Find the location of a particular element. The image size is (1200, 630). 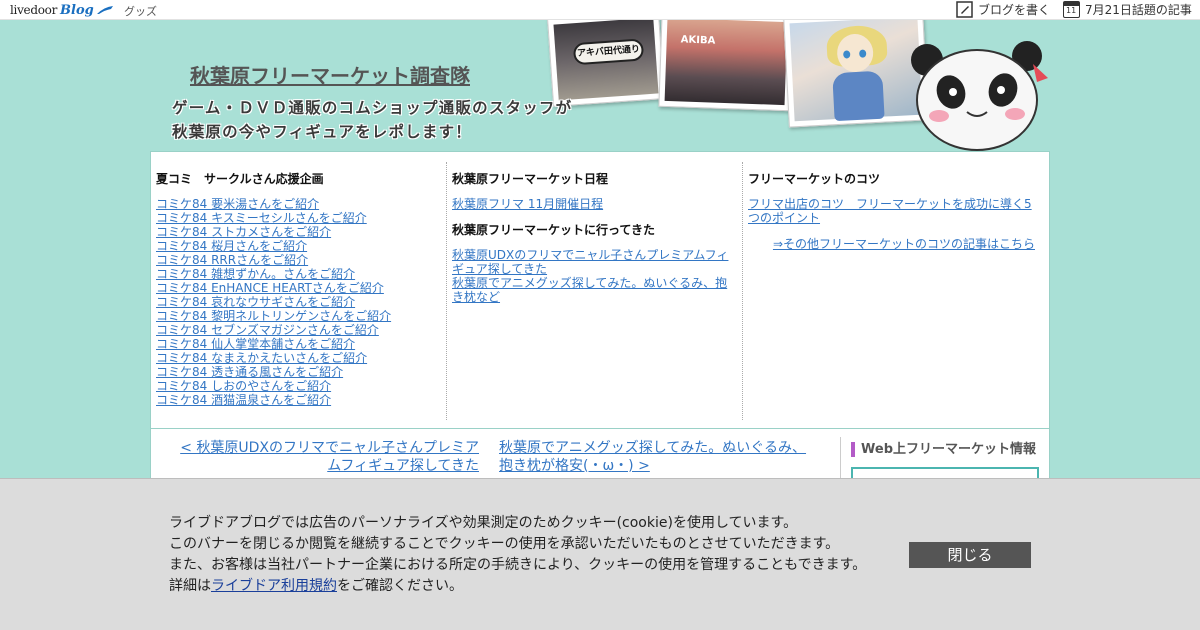

comiket-link: コミケ84 仙人掌堂本舗さんをご紹介 is located at coordinates (299, 344).